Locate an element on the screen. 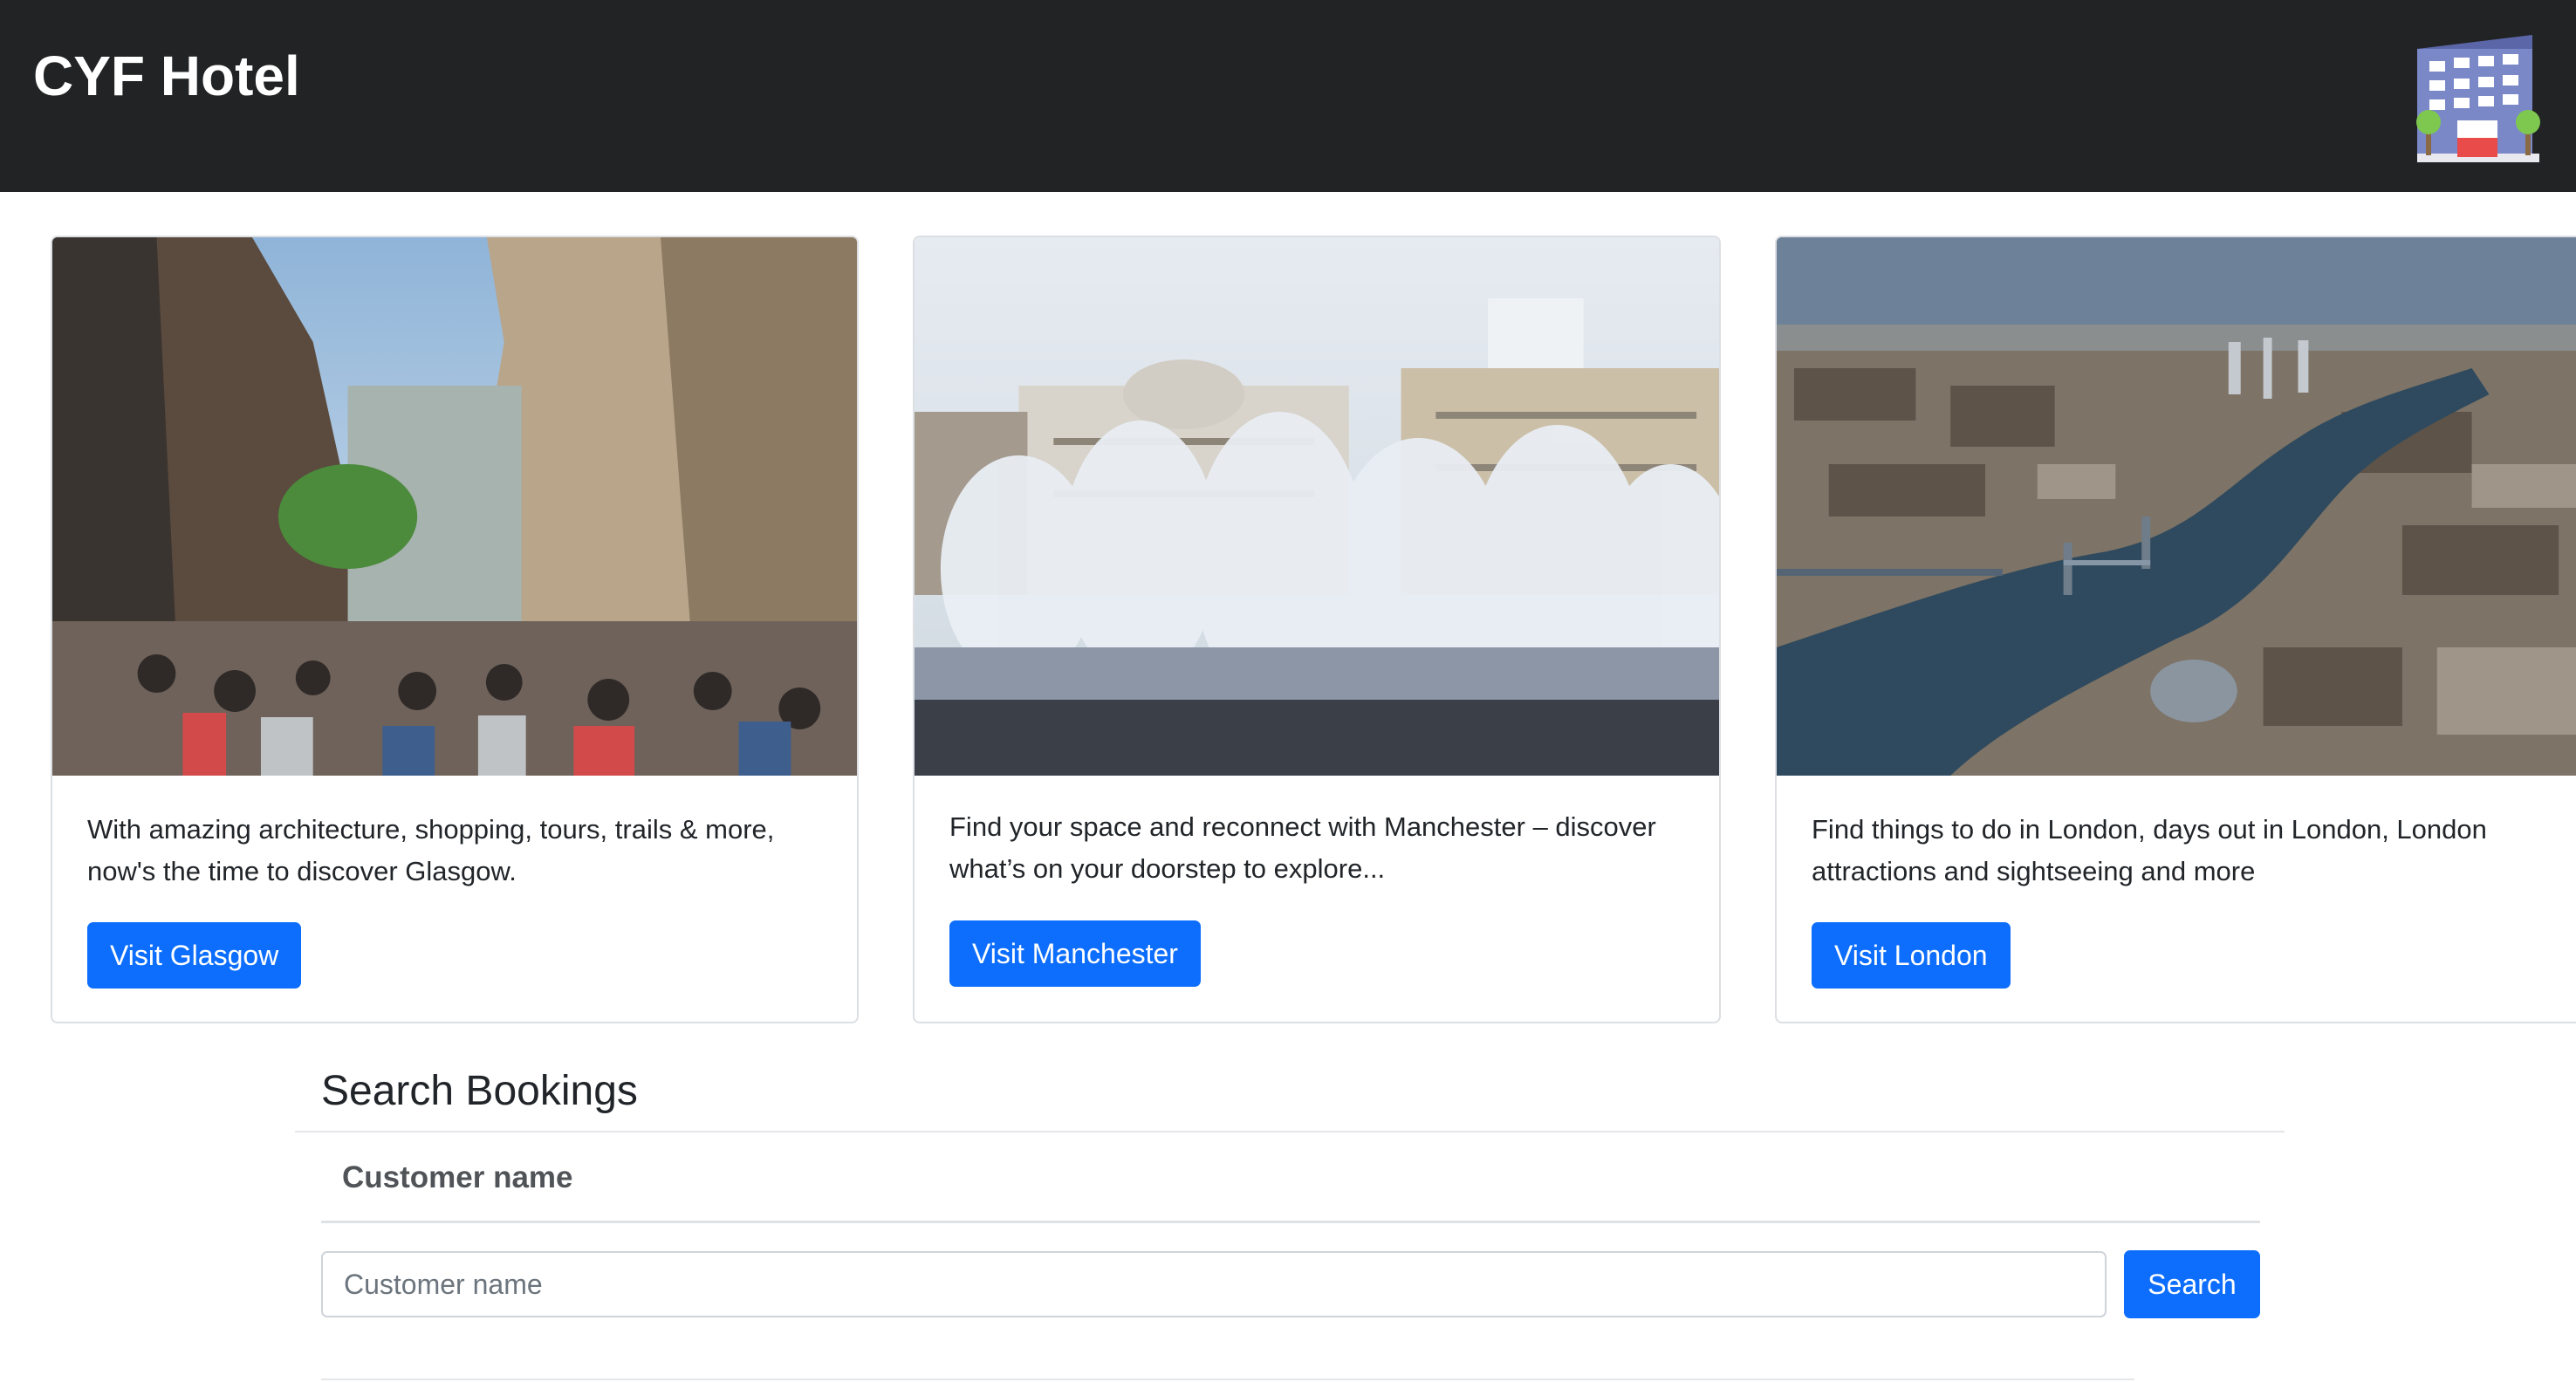 The image size is (2576, 1382). search-bookings-title: Search Bookings is located at coordinates (479, 1091).